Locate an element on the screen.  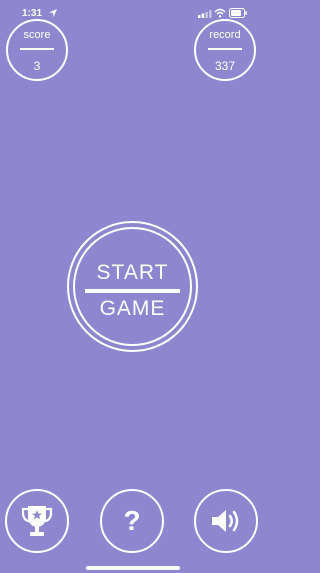
battery-icon is located at coordinates (238, 13).